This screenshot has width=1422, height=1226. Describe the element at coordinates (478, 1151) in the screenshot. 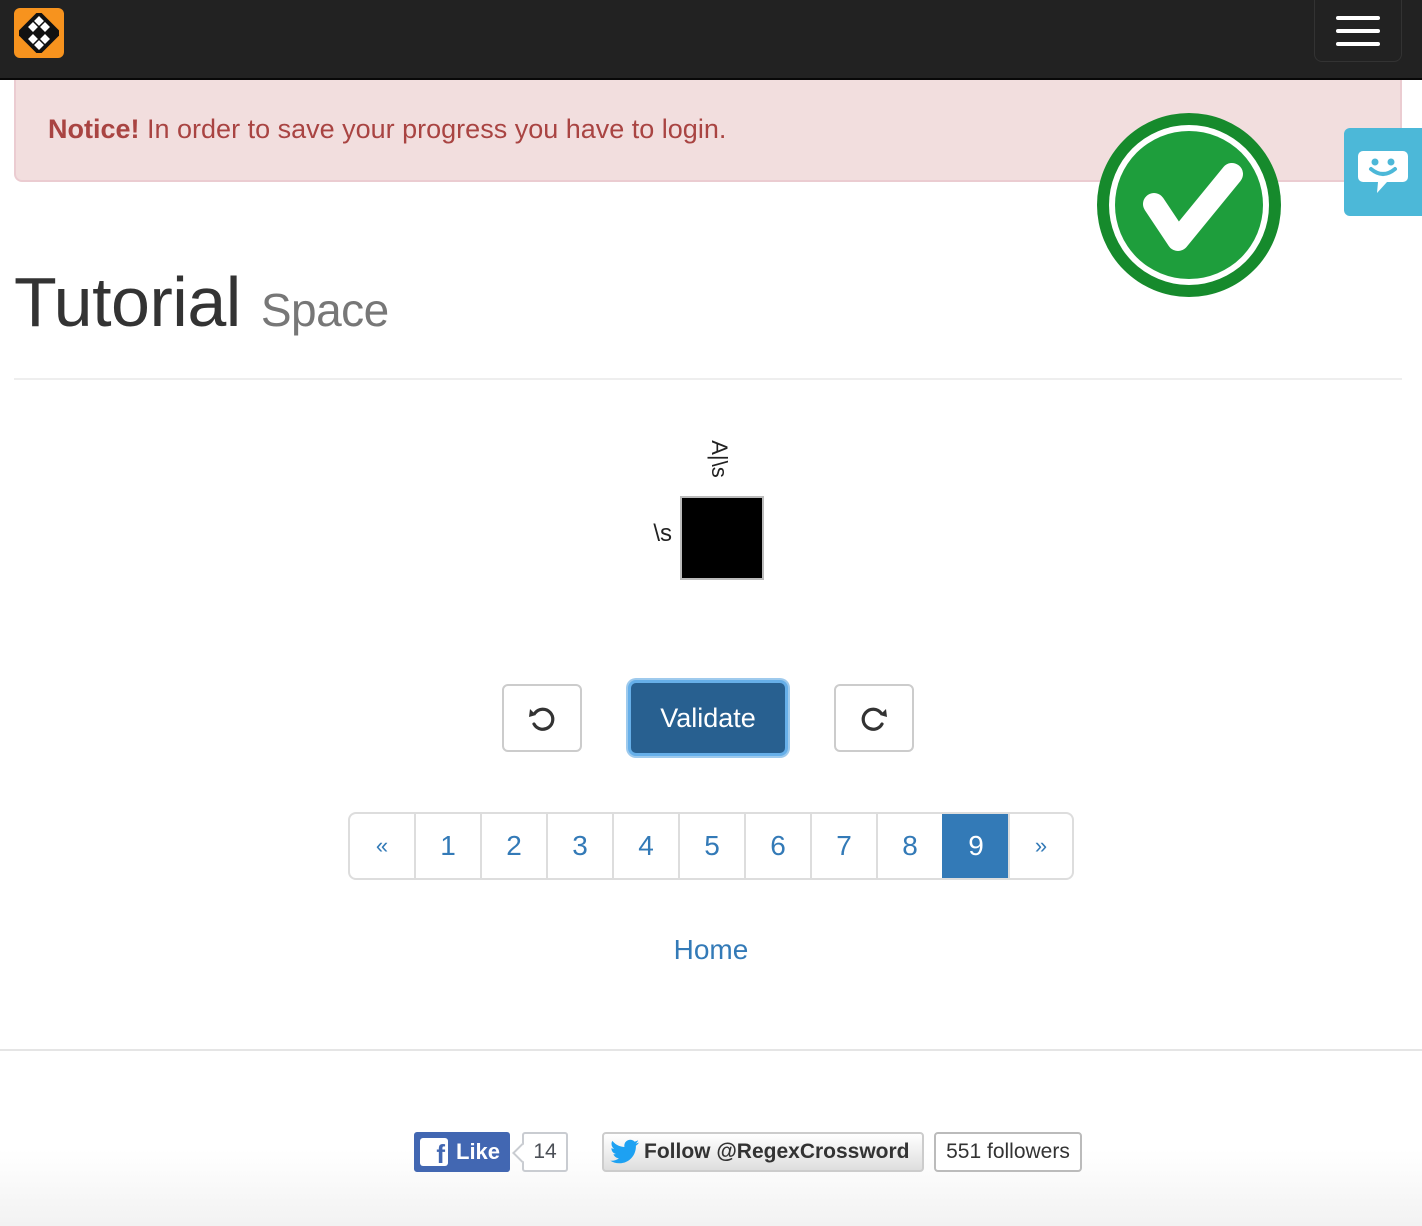

I see `facebook-like-label: Like` at that location.